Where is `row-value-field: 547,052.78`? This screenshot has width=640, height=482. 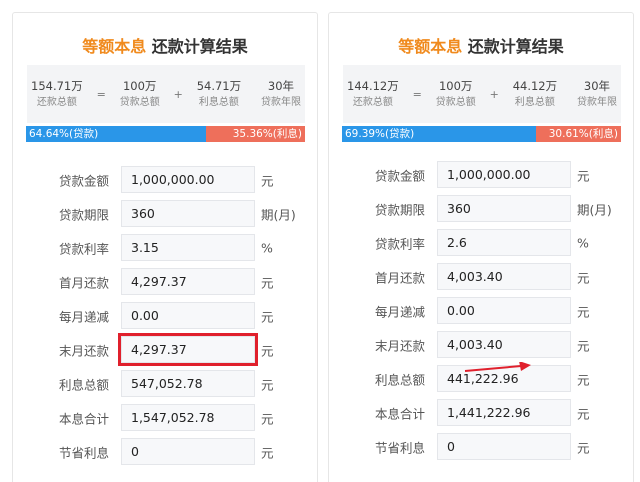 row-value-field: 547,052.78 is located at coordinates (188, 383).